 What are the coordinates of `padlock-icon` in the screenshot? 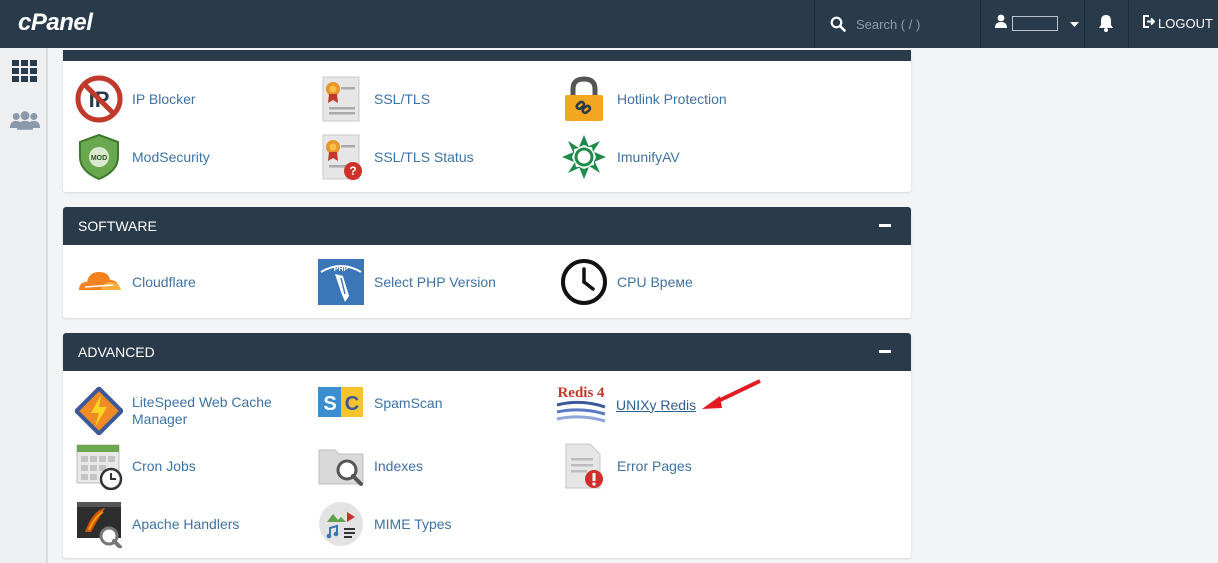 It's located at (584, 99).